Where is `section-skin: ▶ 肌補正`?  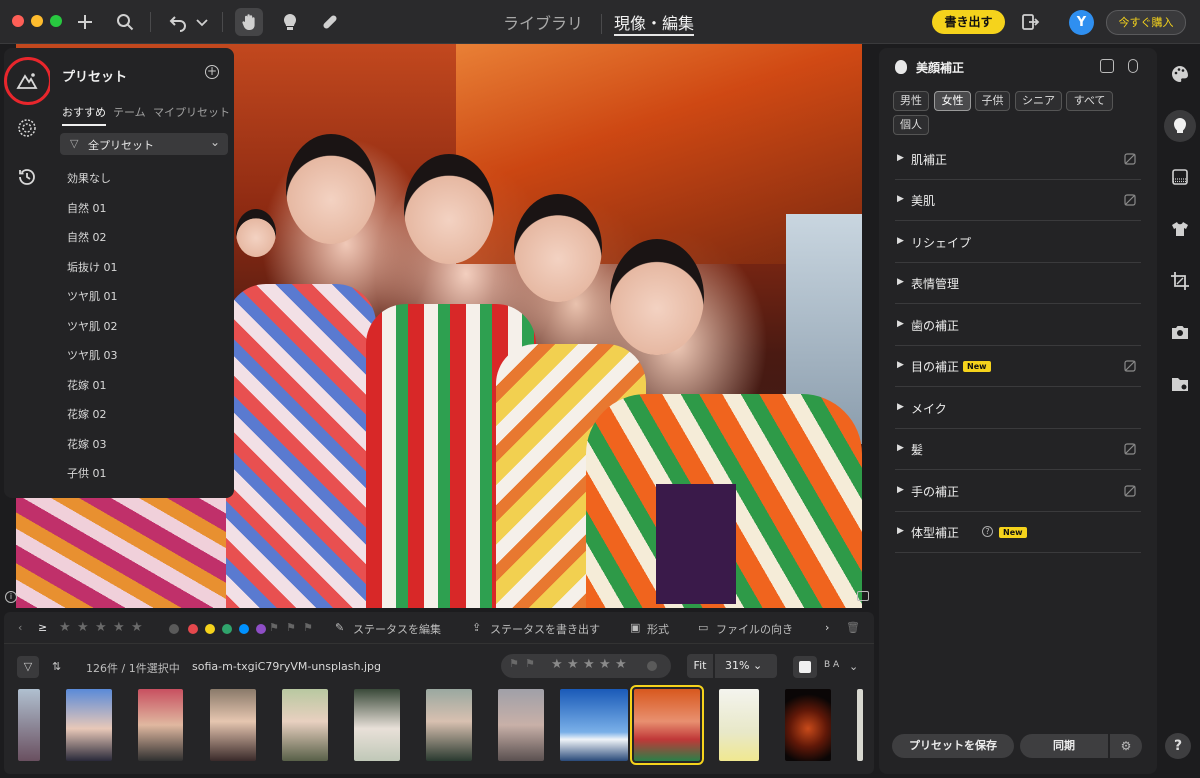
section-skin: ▶ 肌補正 is located at coordinates (1018, 159).